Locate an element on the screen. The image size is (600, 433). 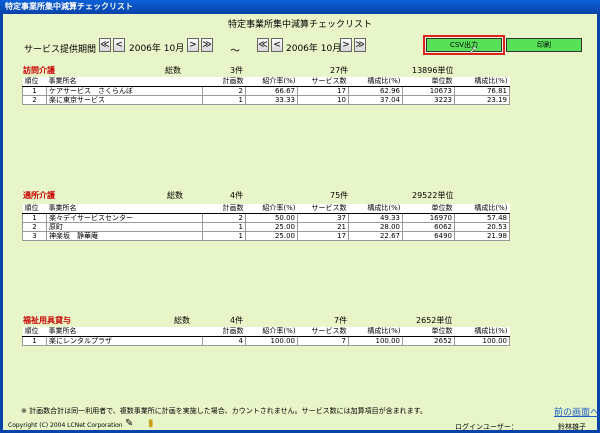
cell-rank: 2 is located at coordinates (34, 99).